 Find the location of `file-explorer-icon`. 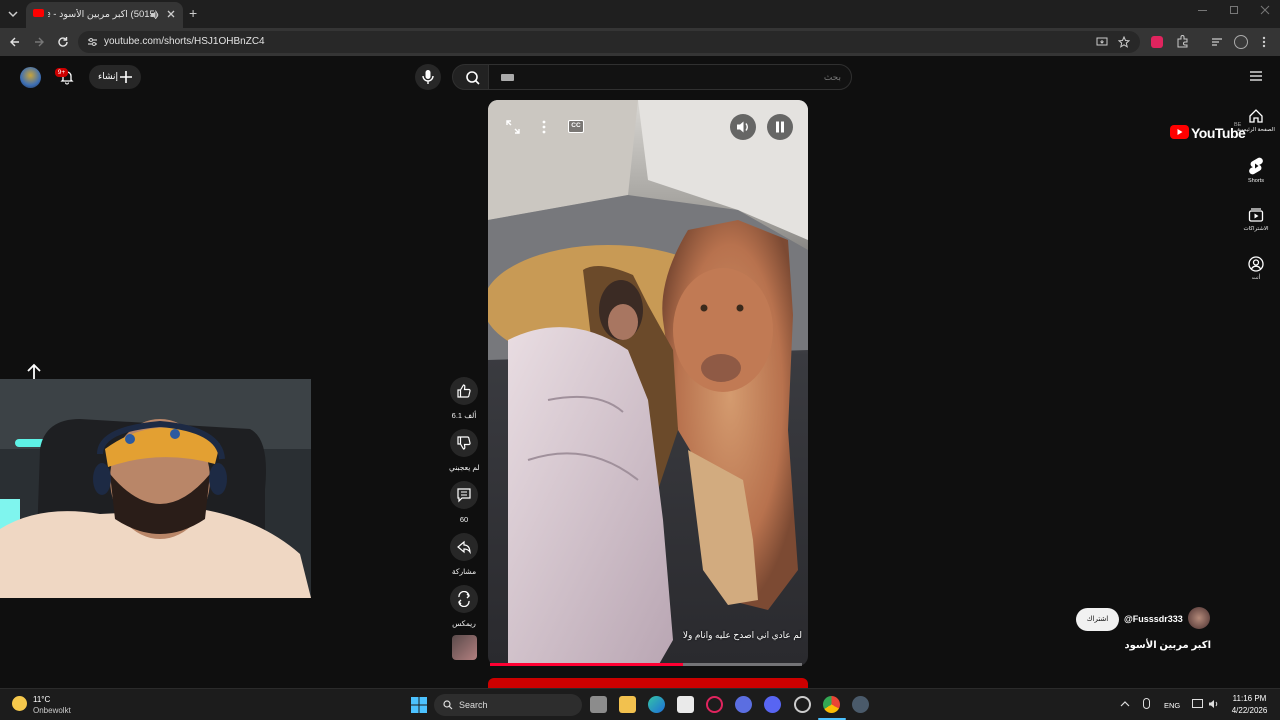

file-explorer-icon is located at coordinates (627, 704).